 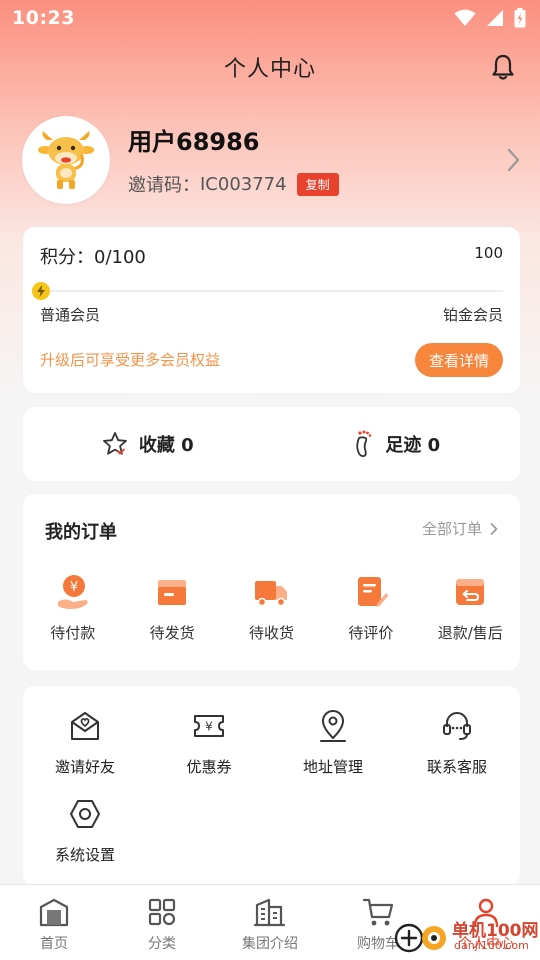 I want to click on level-current: 普通会员, so click(x=70, y=315).